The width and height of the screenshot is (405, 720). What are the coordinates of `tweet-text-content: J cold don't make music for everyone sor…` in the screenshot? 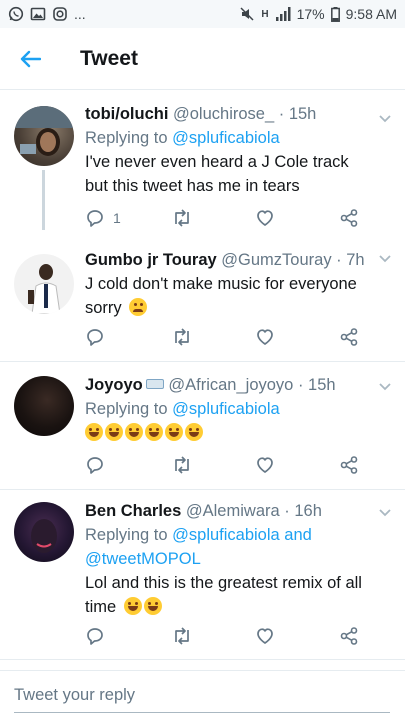 It's located at (221, 296).